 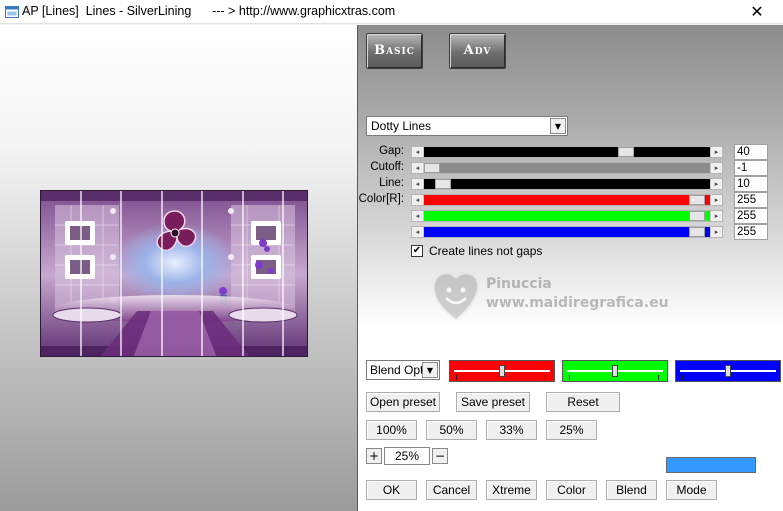 What do you see at coordinates (456, 297) in the screenshot?
I see `heart-smiley-logo` at bounding box center [456, 297].